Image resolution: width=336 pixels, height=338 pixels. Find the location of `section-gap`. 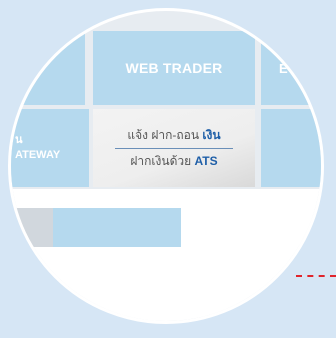

section-gap is located at coordinates (166, 198).